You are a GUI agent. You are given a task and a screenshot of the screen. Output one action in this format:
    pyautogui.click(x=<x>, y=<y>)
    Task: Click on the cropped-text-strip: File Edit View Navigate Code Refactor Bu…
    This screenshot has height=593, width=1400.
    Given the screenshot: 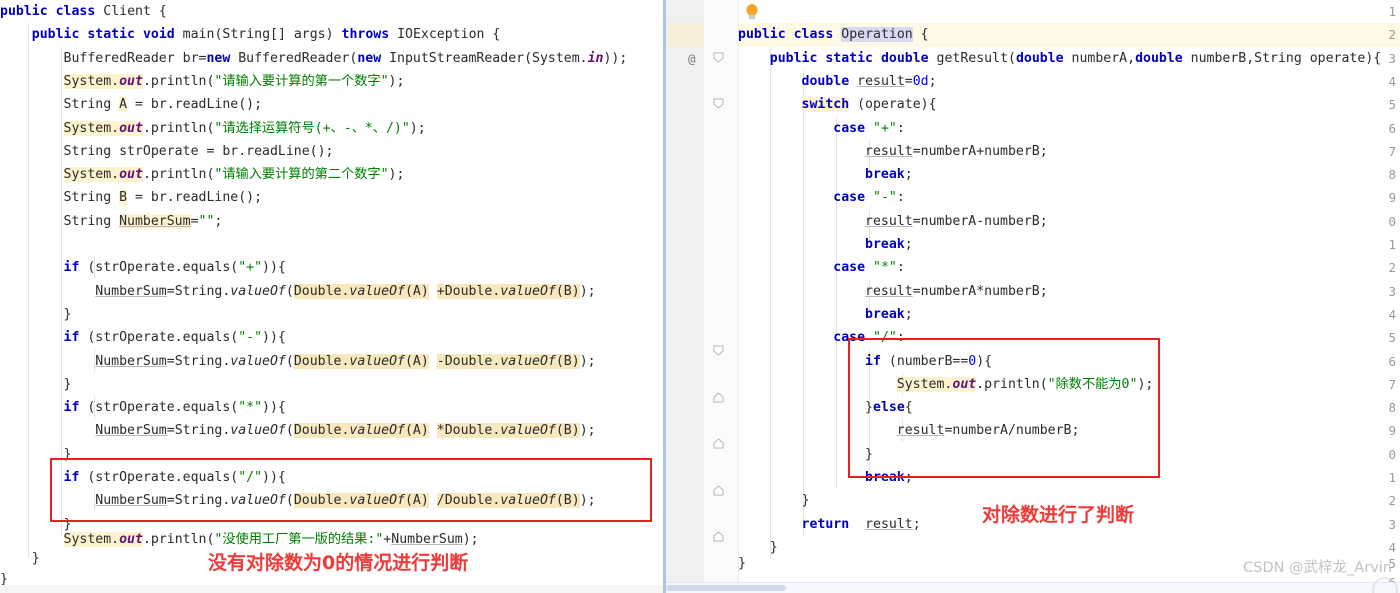 What is the action you would take?
    pyautogui.click(x=1031, y=2)
    